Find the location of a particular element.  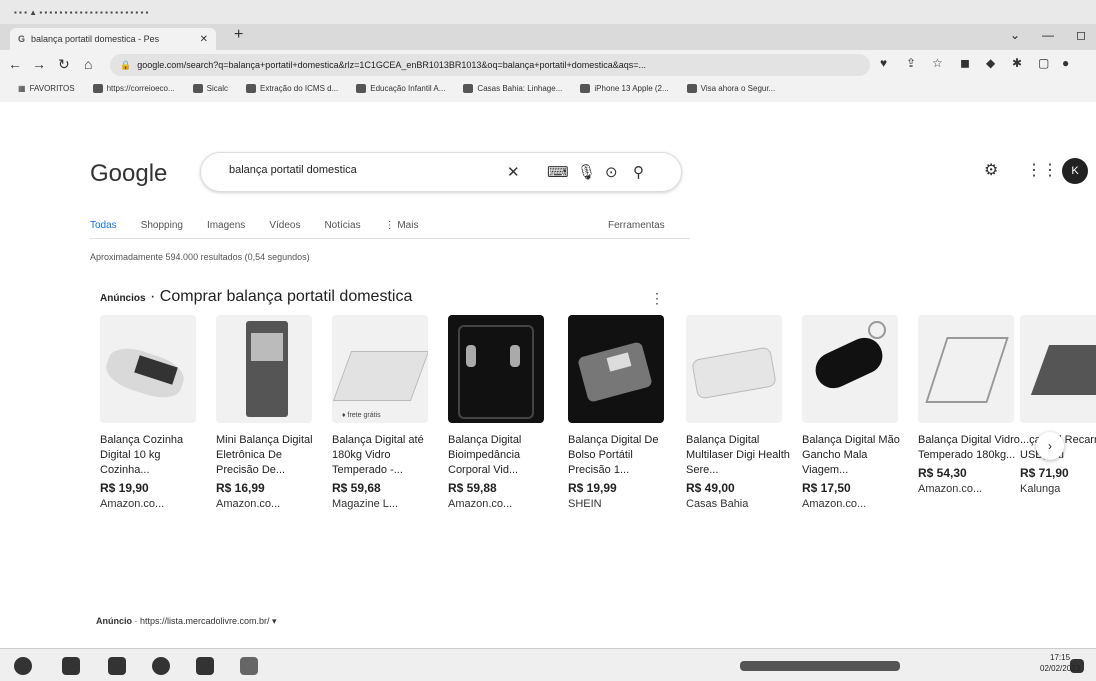

apps-grid-icon: ⋮⋮ is located at coordinates (1042, 170).